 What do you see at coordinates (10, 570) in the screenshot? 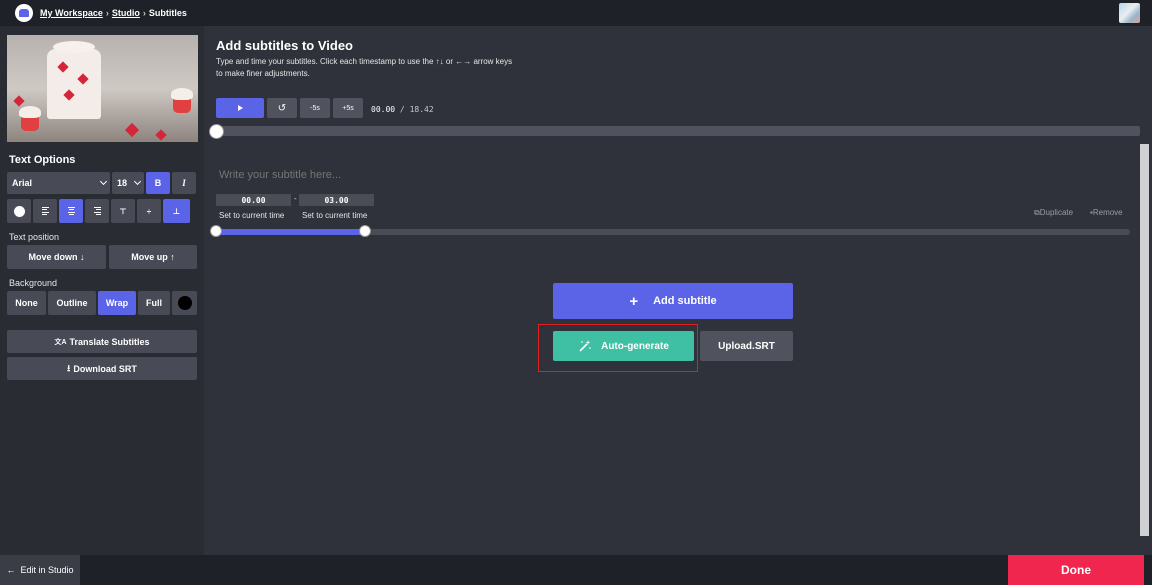
I see `back-arrow-icon: ←` at bounding box center [10, 570].